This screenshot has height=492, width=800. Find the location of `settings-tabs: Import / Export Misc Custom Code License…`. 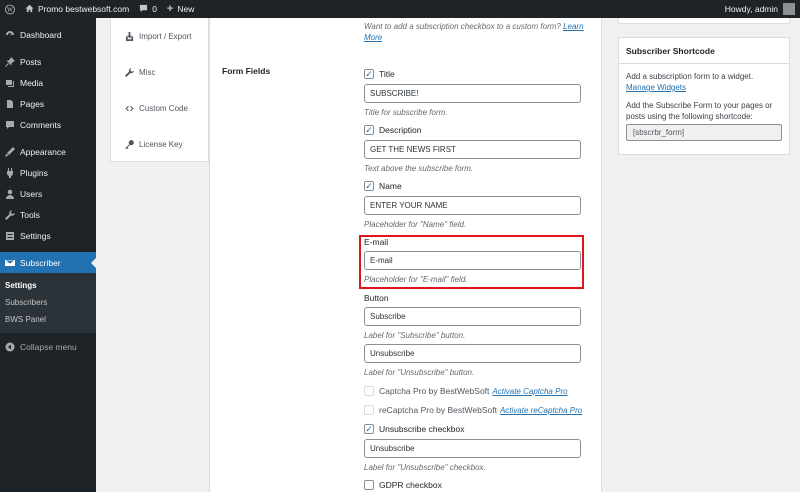

settings-tabs: Import / Export Misc Custom Code License… is located at coordinates (159, 90).